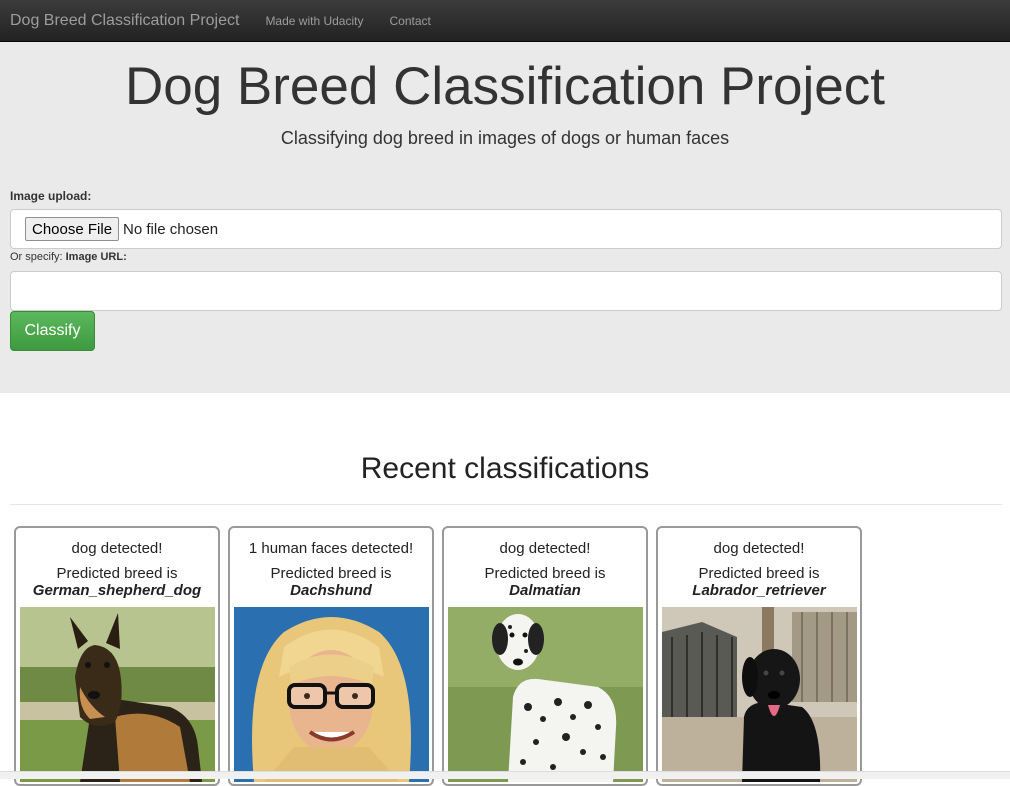 The height and width of the screenshot is (786, 1010). Describe the element at coordinates (38, 257) in the screenshot. I see `specify-prefix: Or specify:` at that location.